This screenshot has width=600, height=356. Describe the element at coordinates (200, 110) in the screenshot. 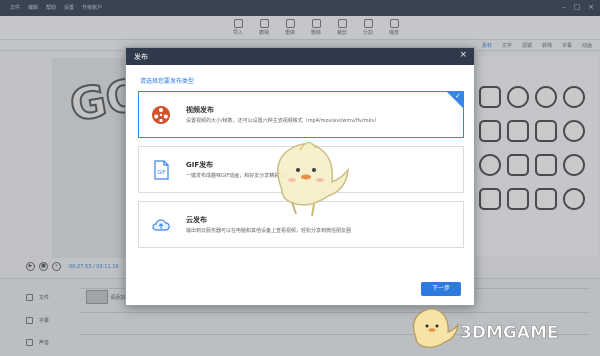

I see `option-title: 视频发布` at that location.